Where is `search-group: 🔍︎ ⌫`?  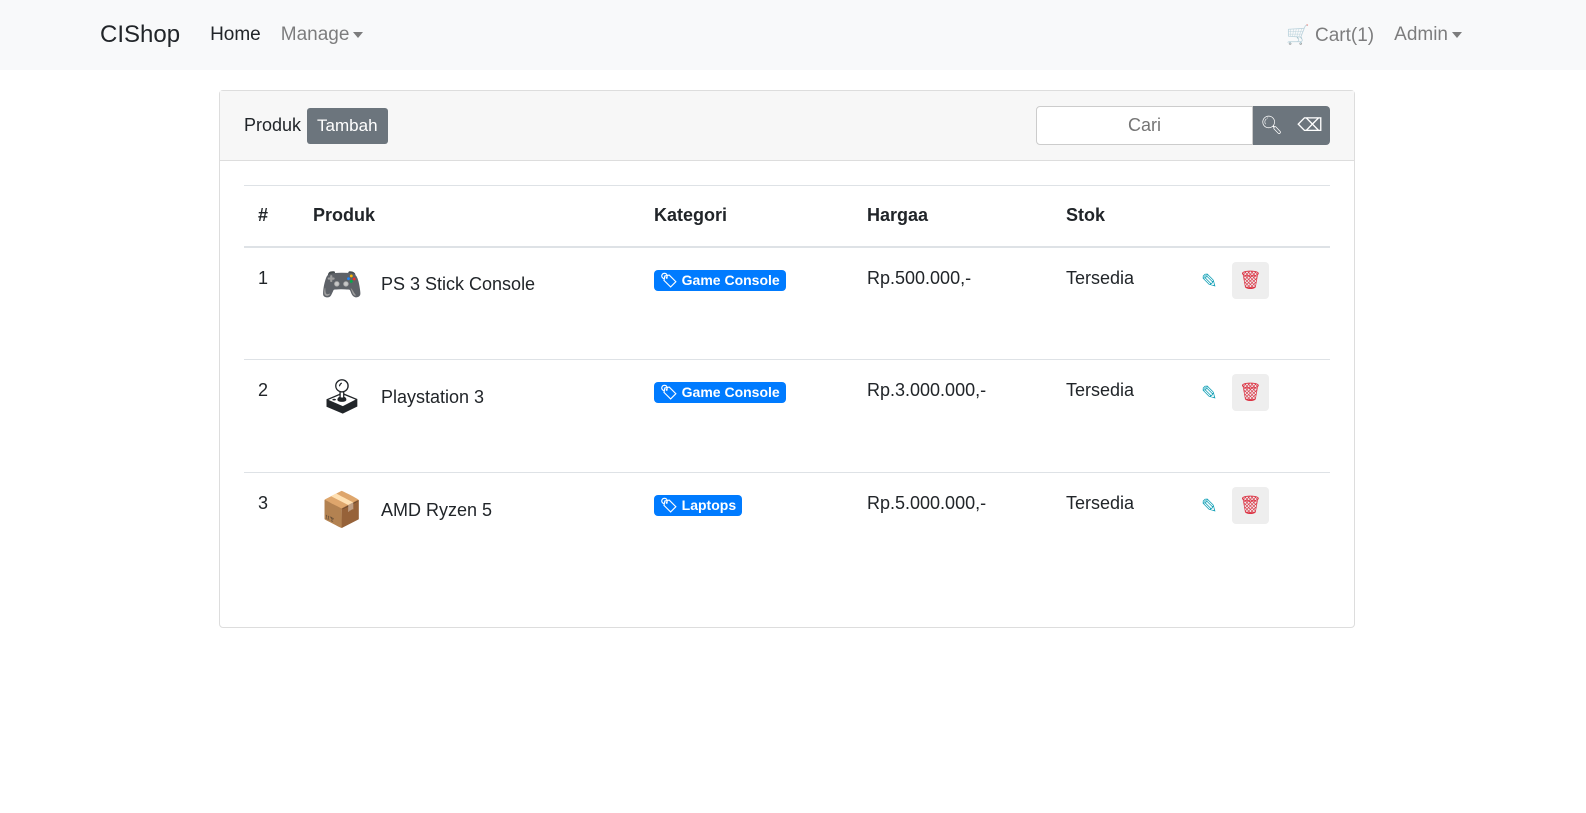
search-group: 🔍︎ ⌫ is located at coordinates (1183, 125).